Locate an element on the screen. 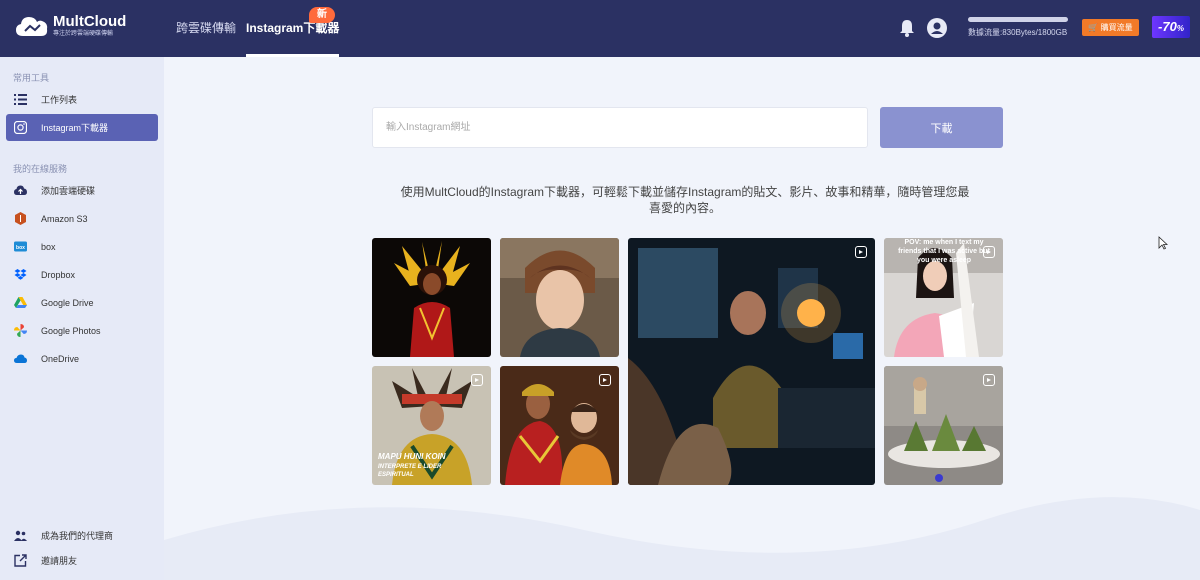 The width and height of the screenshot is (1200, 580). sidebar-item-task-list: 工作列表 is located at coordinates (82, 99).